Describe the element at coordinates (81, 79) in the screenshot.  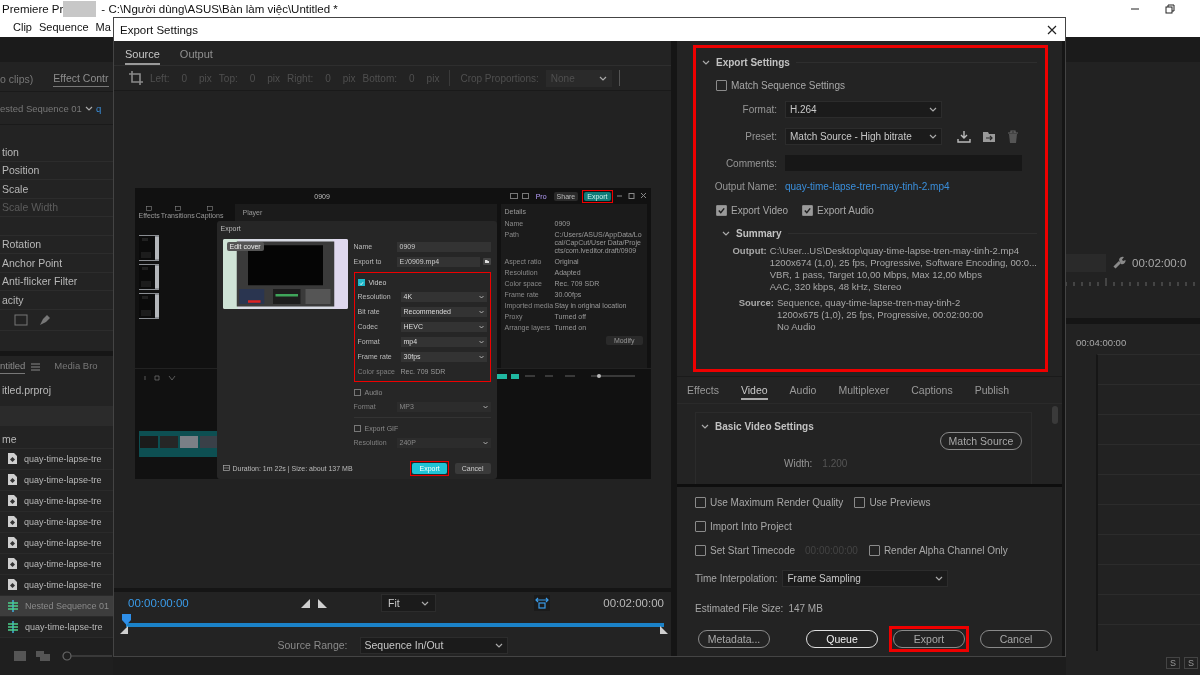
I see `panel-tab: Effect Contr` at that location.